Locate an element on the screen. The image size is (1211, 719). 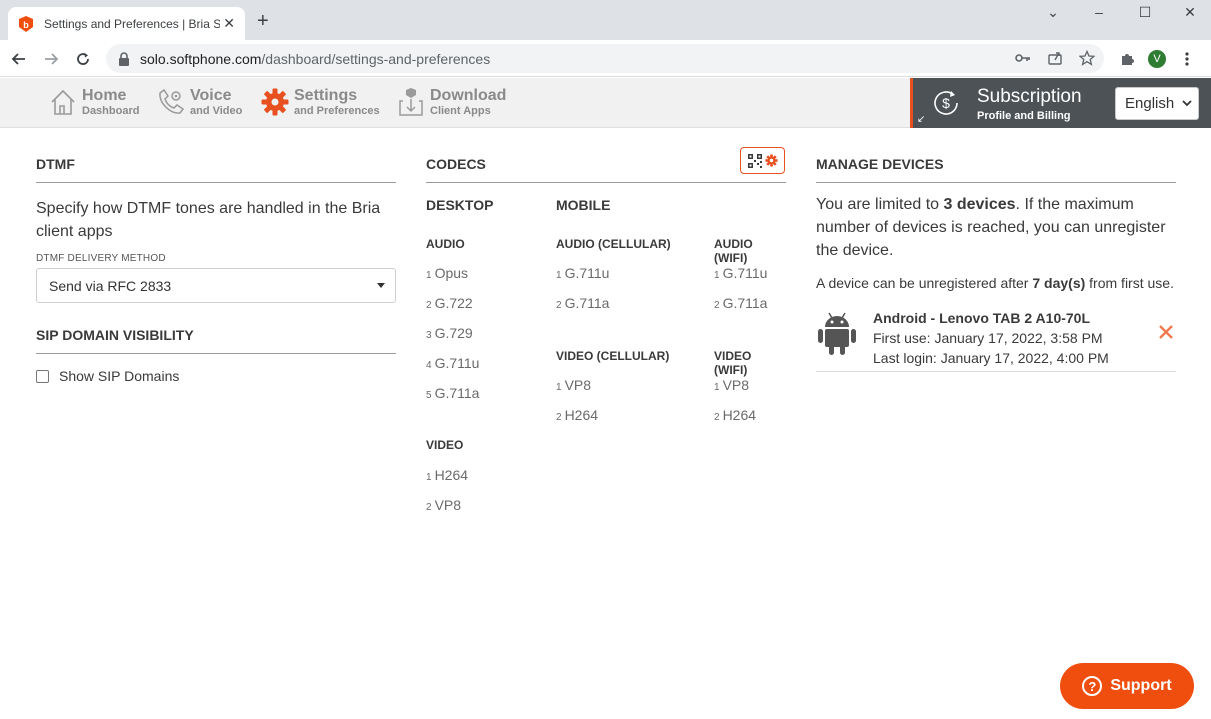
nav-settings-label: Settings is located at coordinates (326, 95).